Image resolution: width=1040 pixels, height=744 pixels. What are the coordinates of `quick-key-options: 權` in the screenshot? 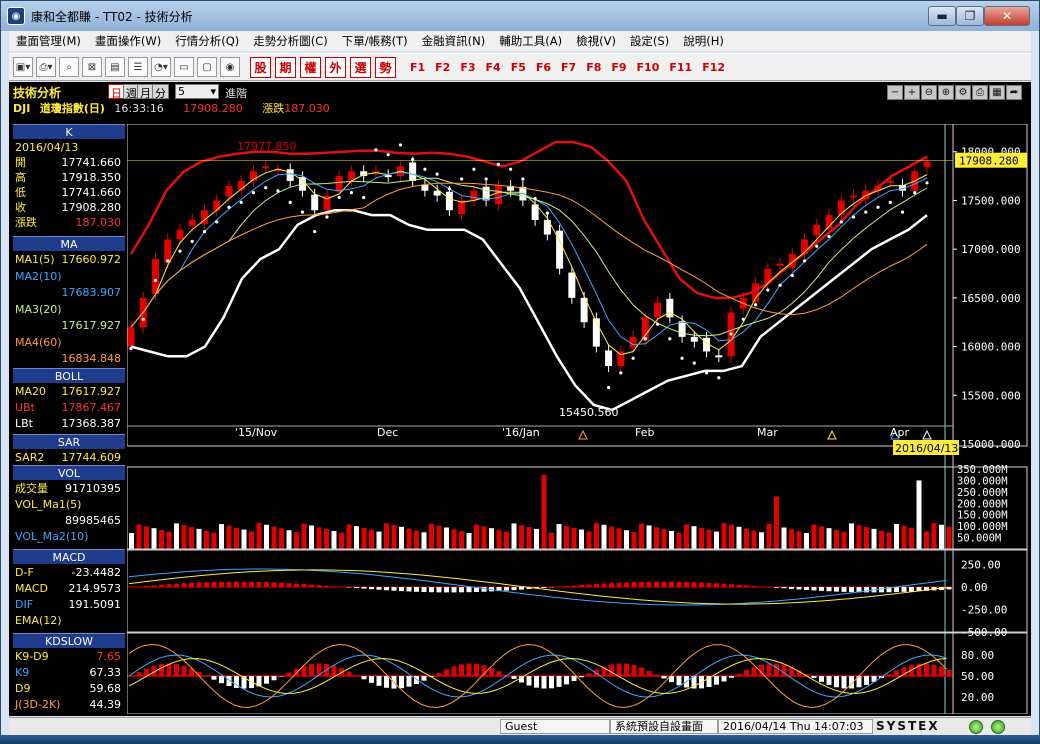 It's located at (310, 67).